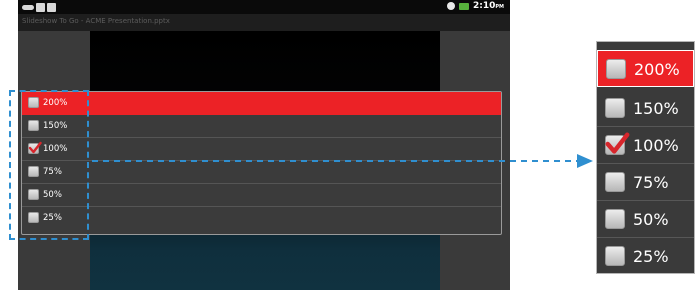 Image resolution: width=695 pixels, height=290 pixels. I want to click on zoomed-option-50: 50%, so click(645, 219).